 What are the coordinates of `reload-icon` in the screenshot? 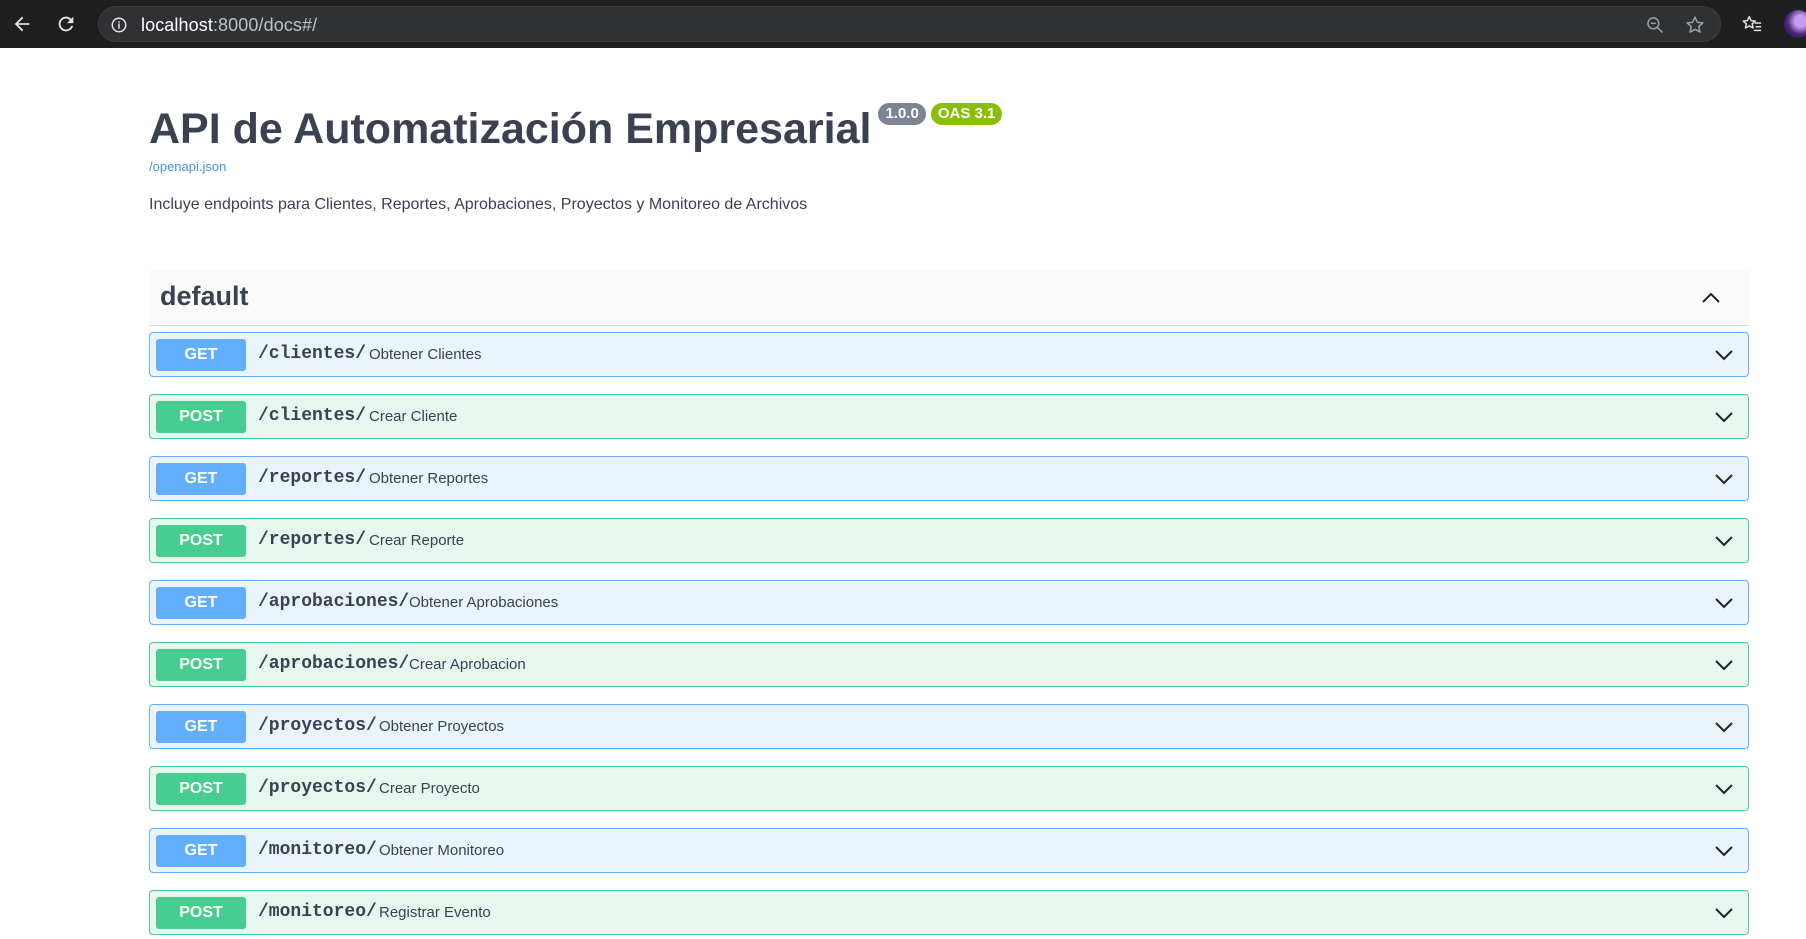 It's located at (66, 24).